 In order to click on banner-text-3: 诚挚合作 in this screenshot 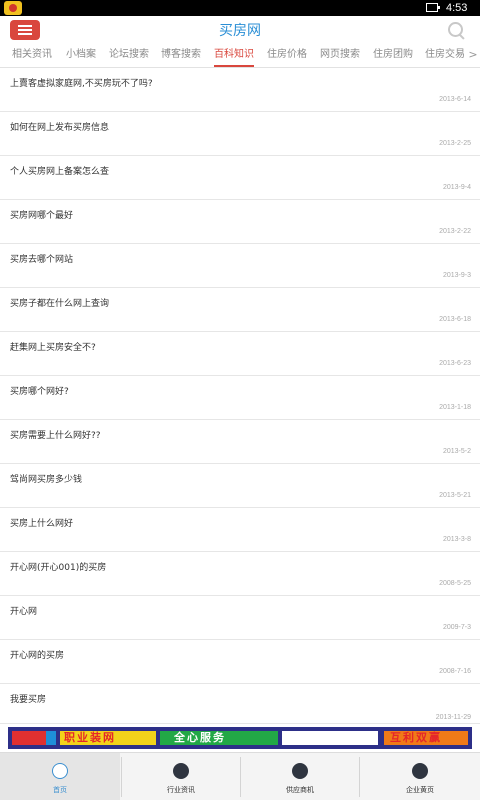, I will do `click(314, 737)`.